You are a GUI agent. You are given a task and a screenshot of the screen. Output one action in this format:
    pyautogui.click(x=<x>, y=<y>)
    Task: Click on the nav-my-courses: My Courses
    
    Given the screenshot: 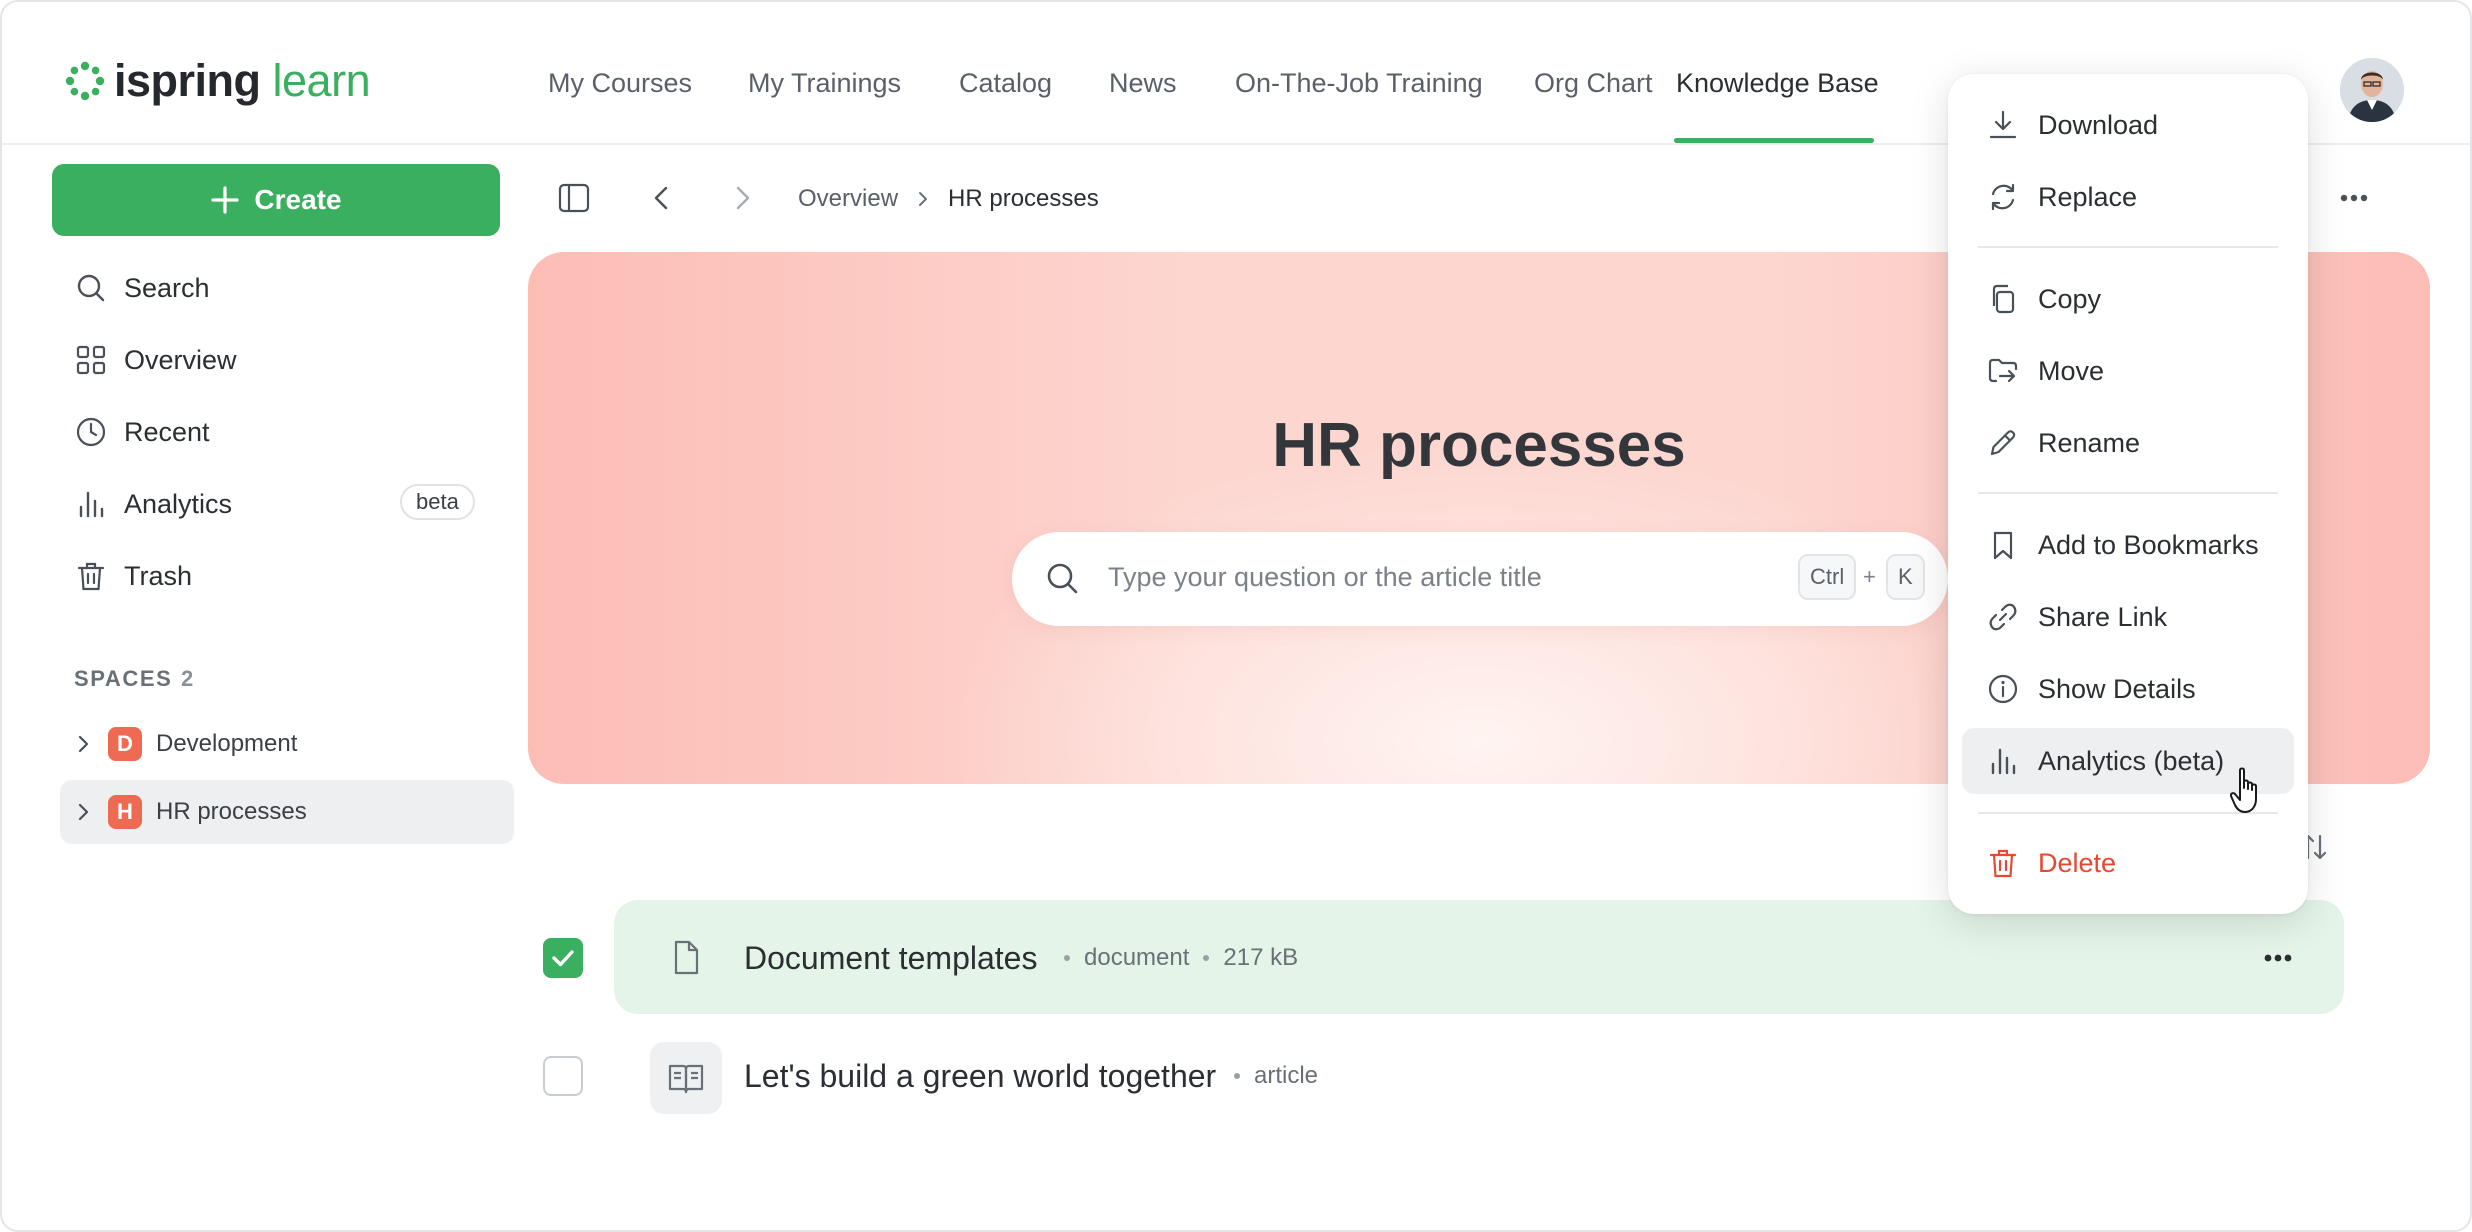 What is the action you would take?
    pyautogui.click(x=620, y=88)
    